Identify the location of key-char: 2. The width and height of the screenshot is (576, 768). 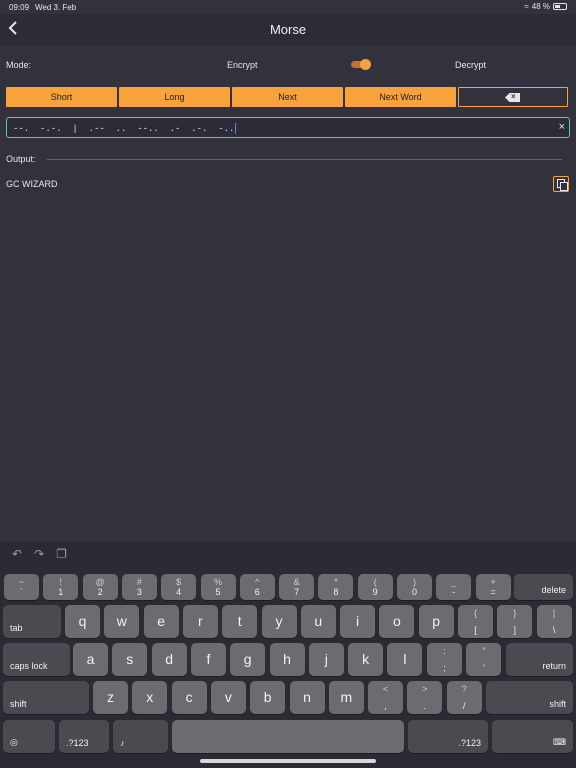
(100, 592).